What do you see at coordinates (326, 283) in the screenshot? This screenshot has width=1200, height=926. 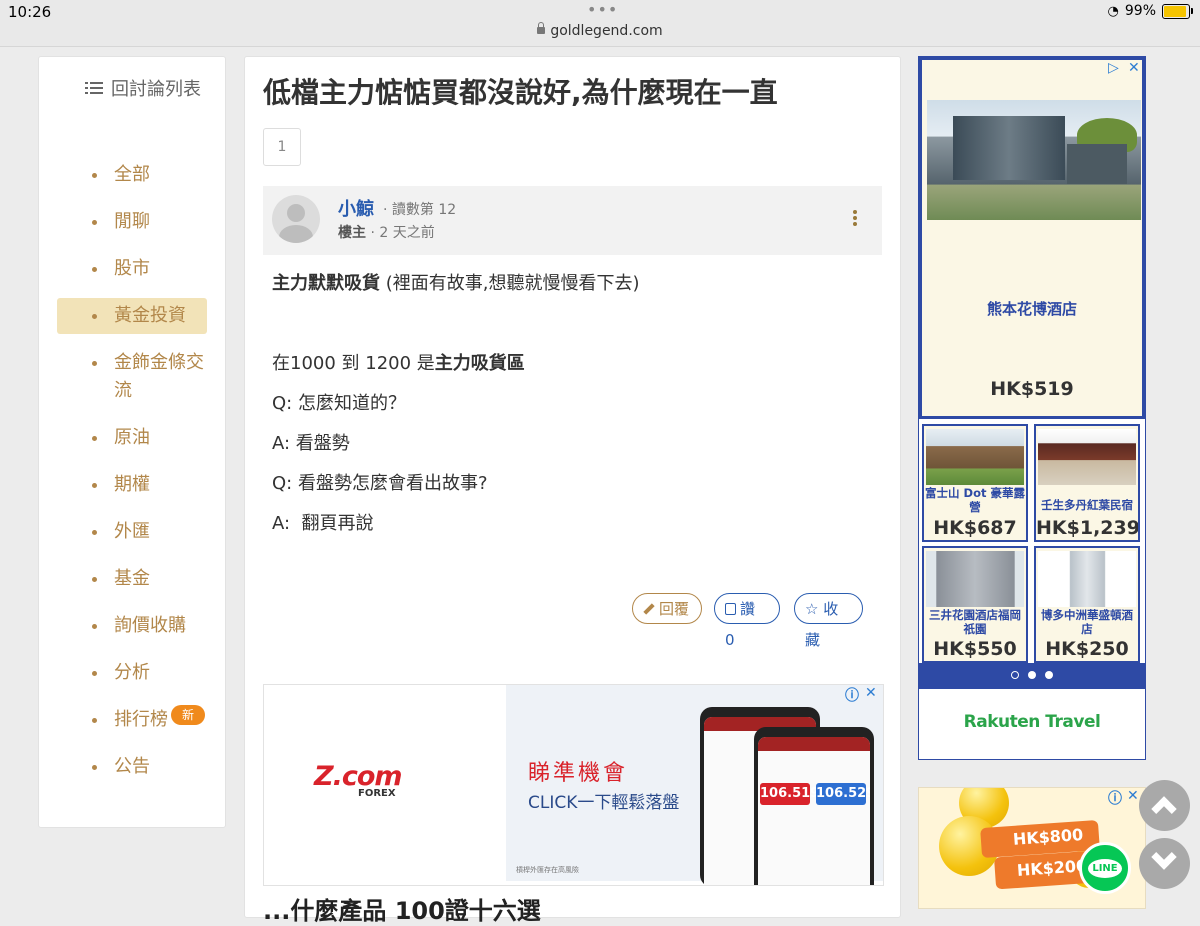 I see `bold-text: 主力默默吸貨` at bounding box center [326, 283].